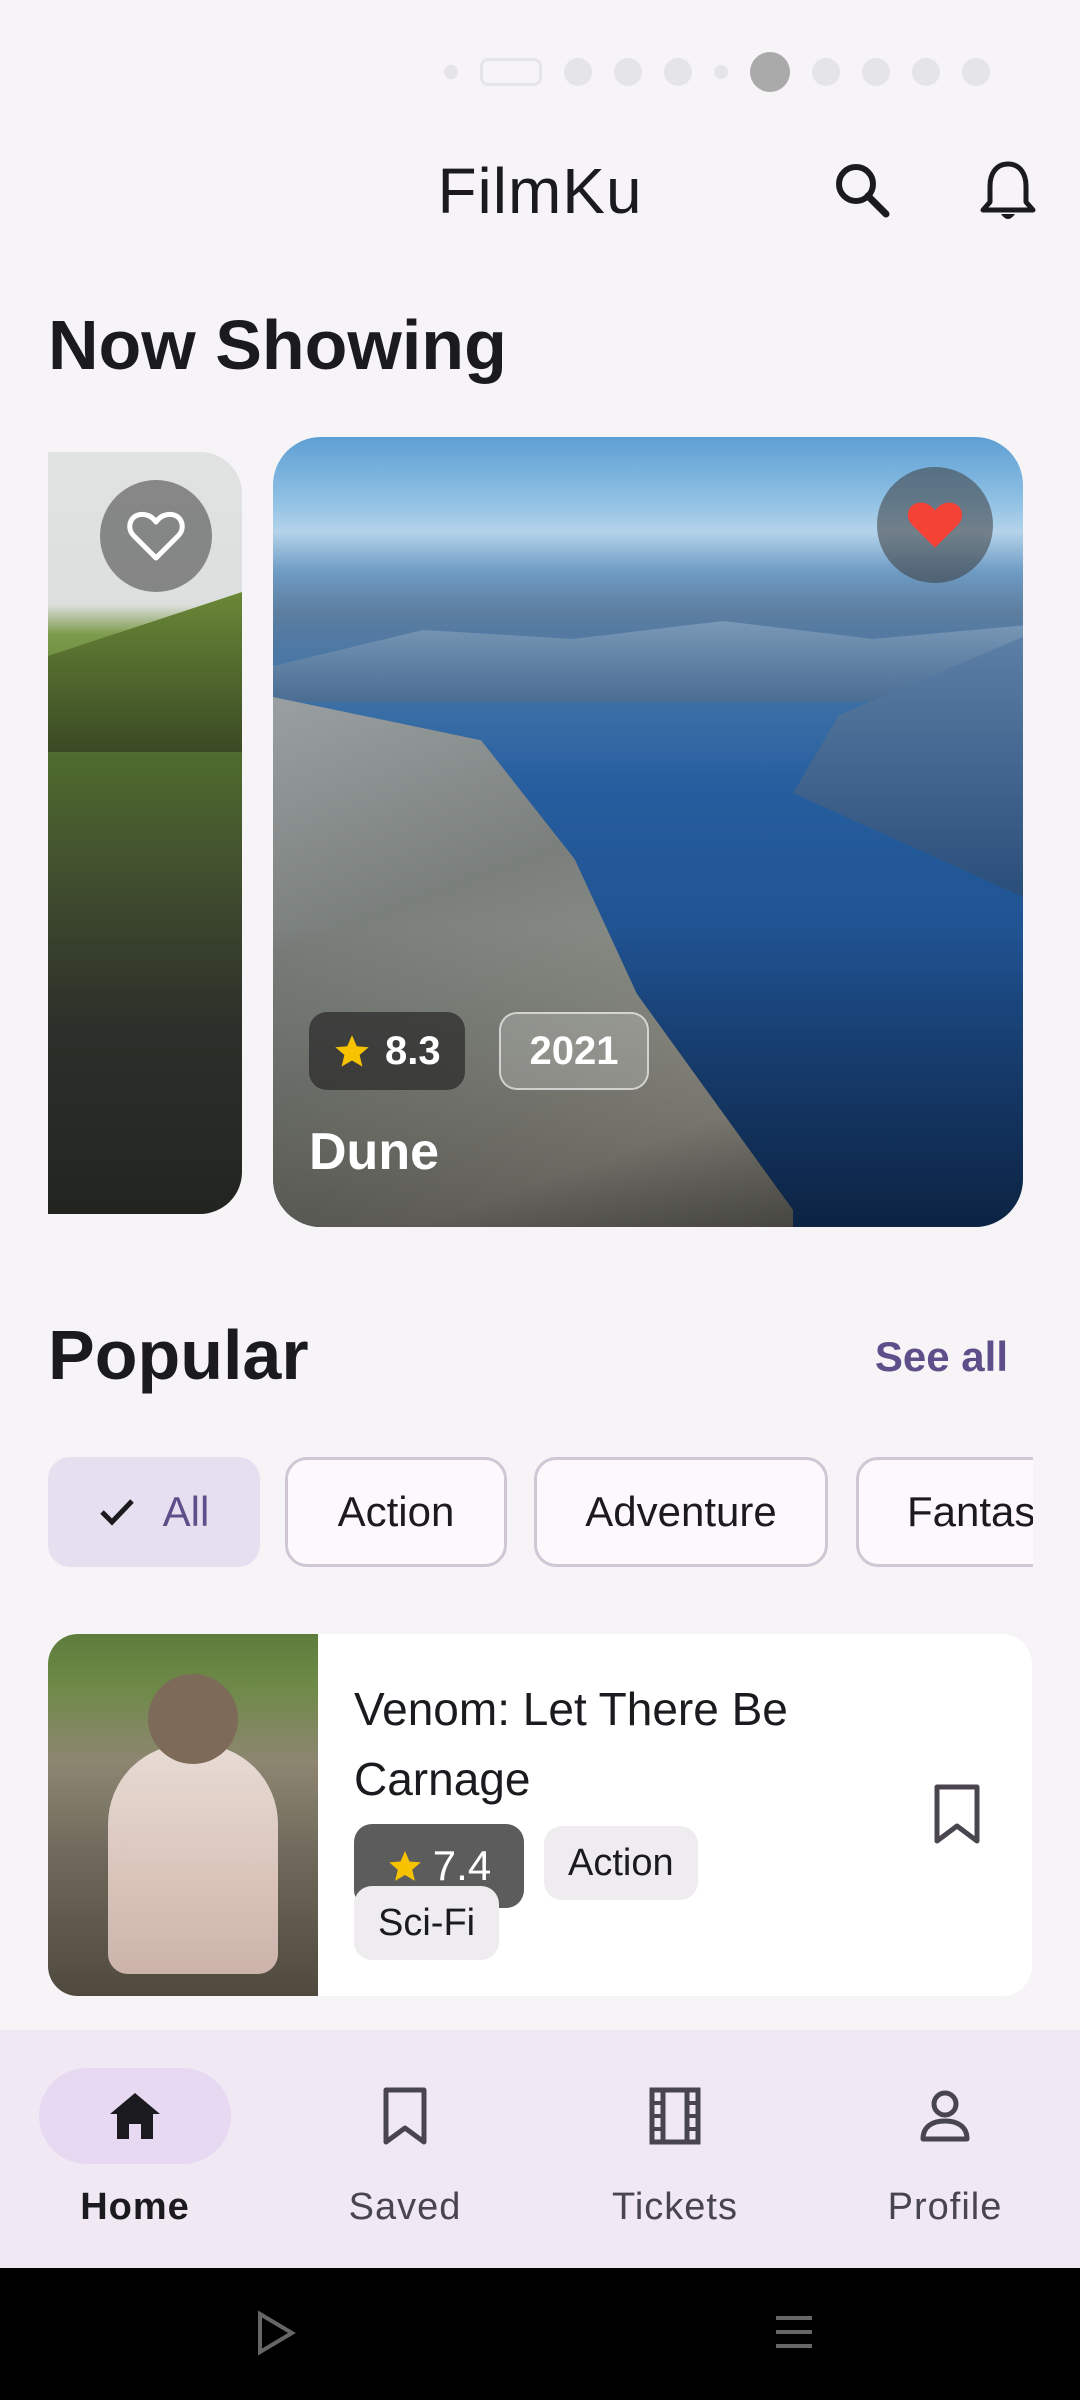  I want to click on app-bar: FilmKu, so click(540, 195).